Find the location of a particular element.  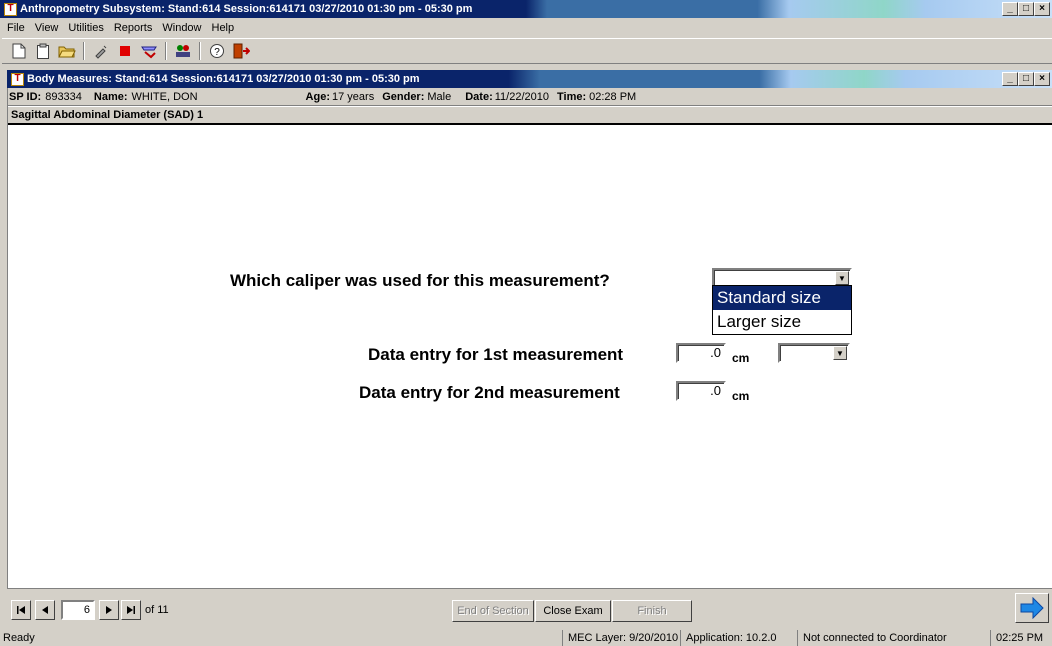

inner-close-button: × is located at coordinates (1042, 79).